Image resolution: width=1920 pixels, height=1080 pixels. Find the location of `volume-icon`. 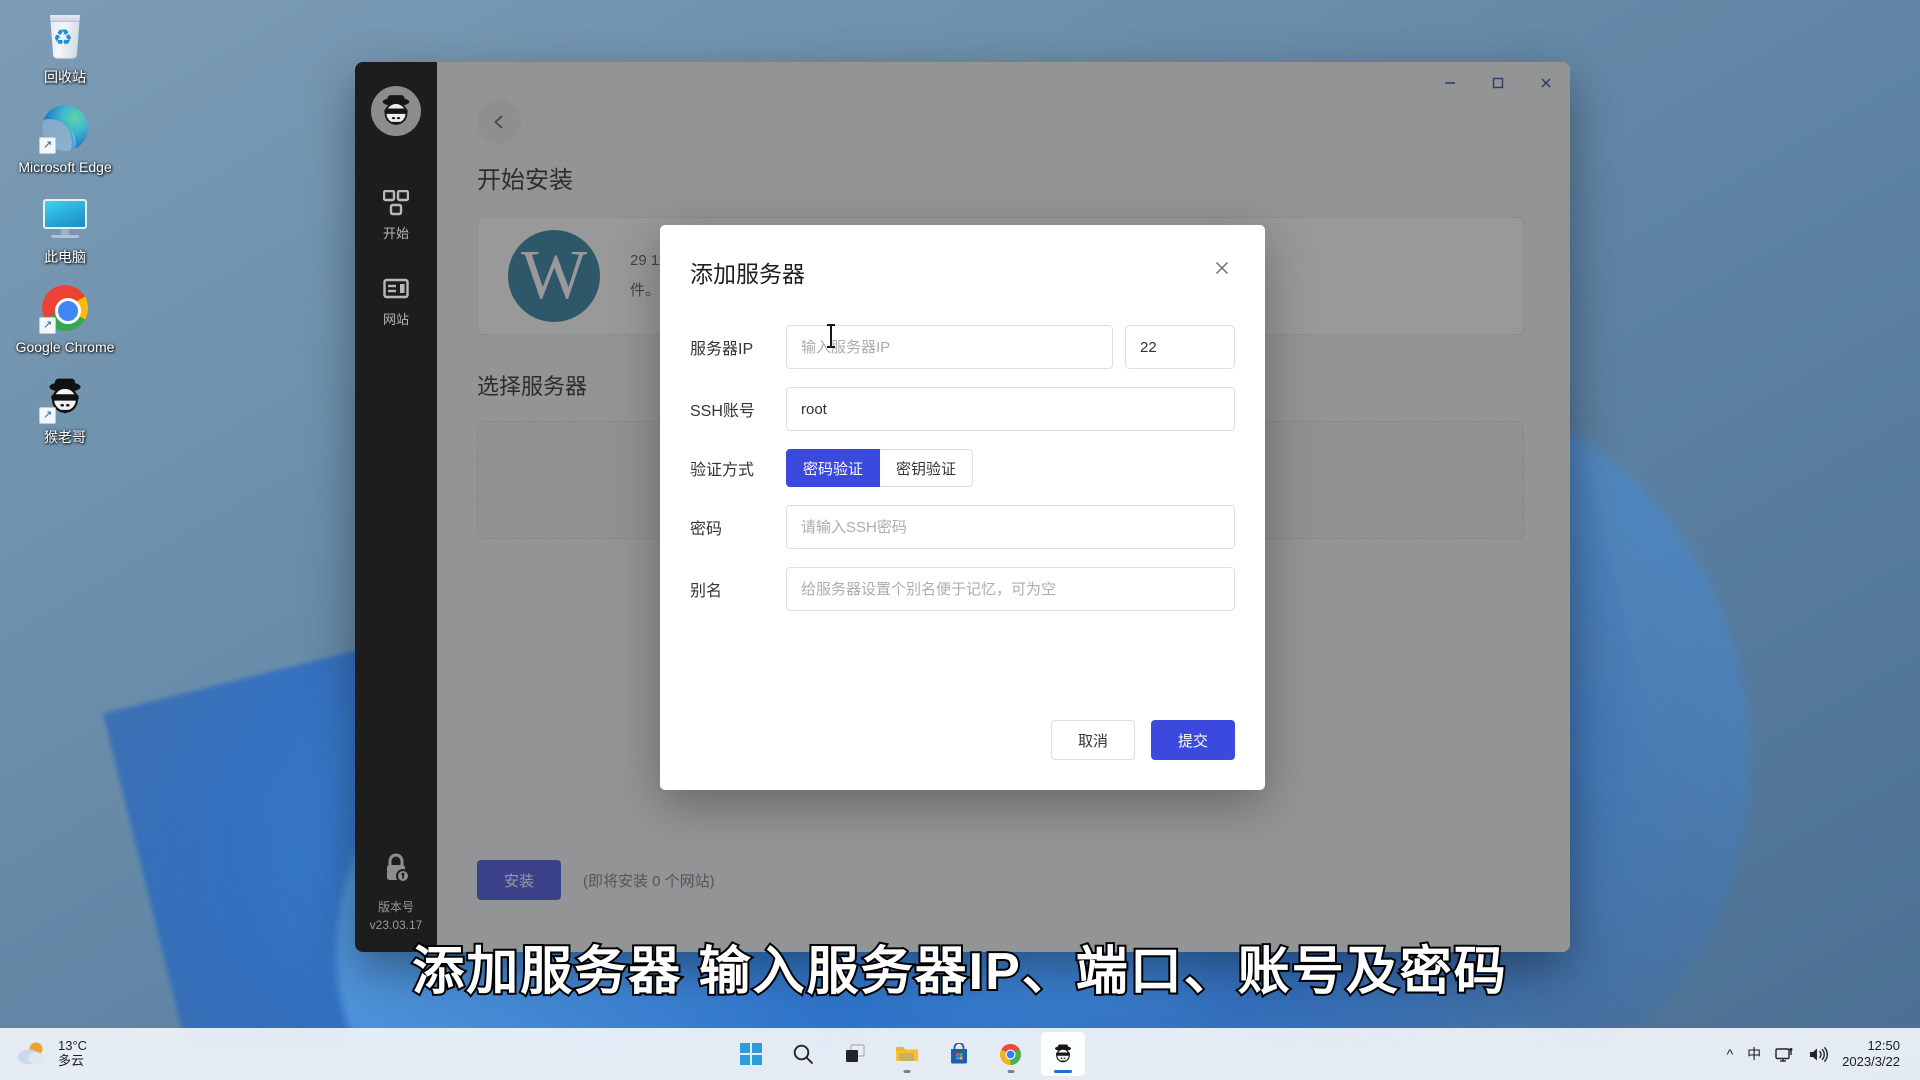

volume-icon is located at coordinates (1818, 1054).